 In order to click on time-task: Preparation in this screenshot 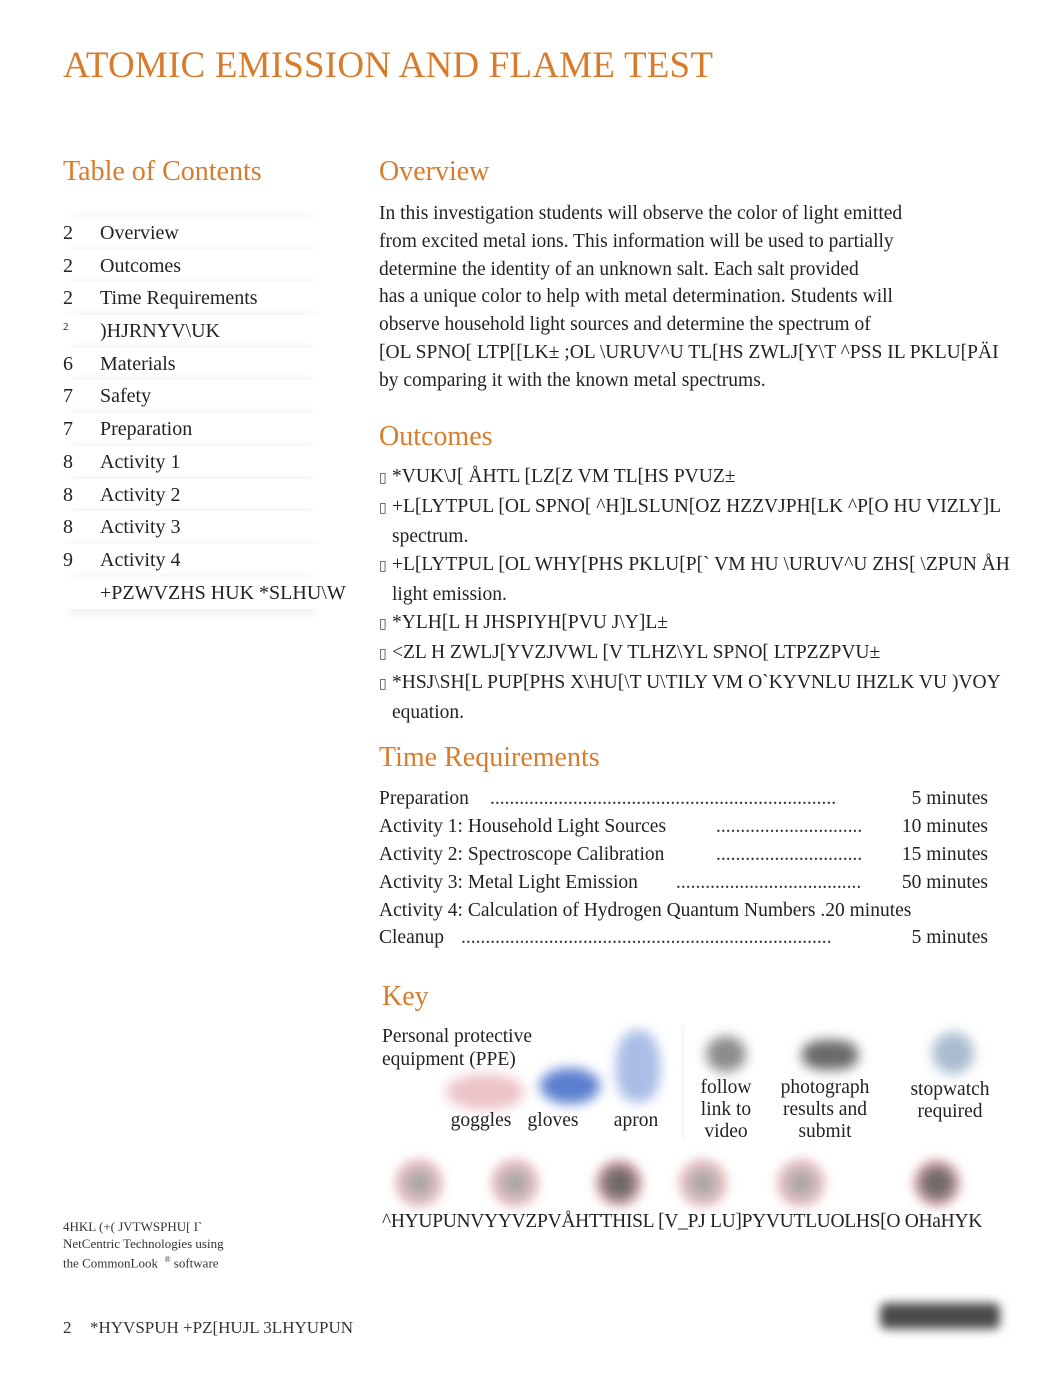, I will do `click(424, 798)`.